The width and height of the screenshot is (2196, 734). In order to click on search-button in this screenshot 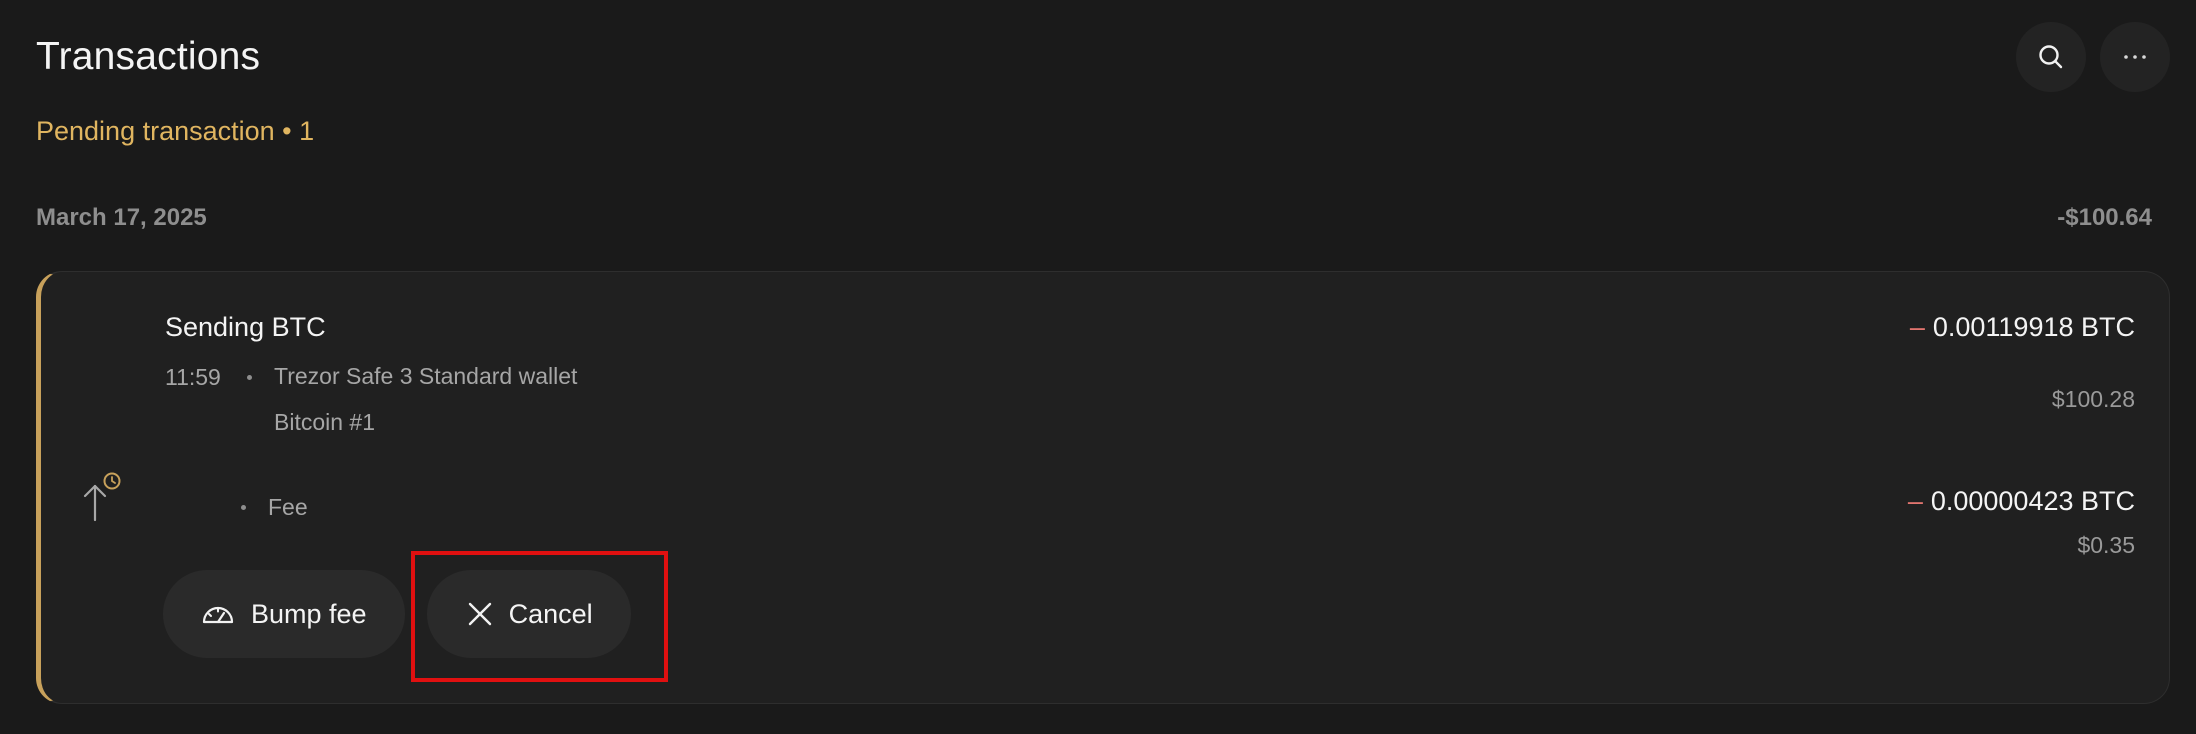, I will do `click(2051, 57)`.